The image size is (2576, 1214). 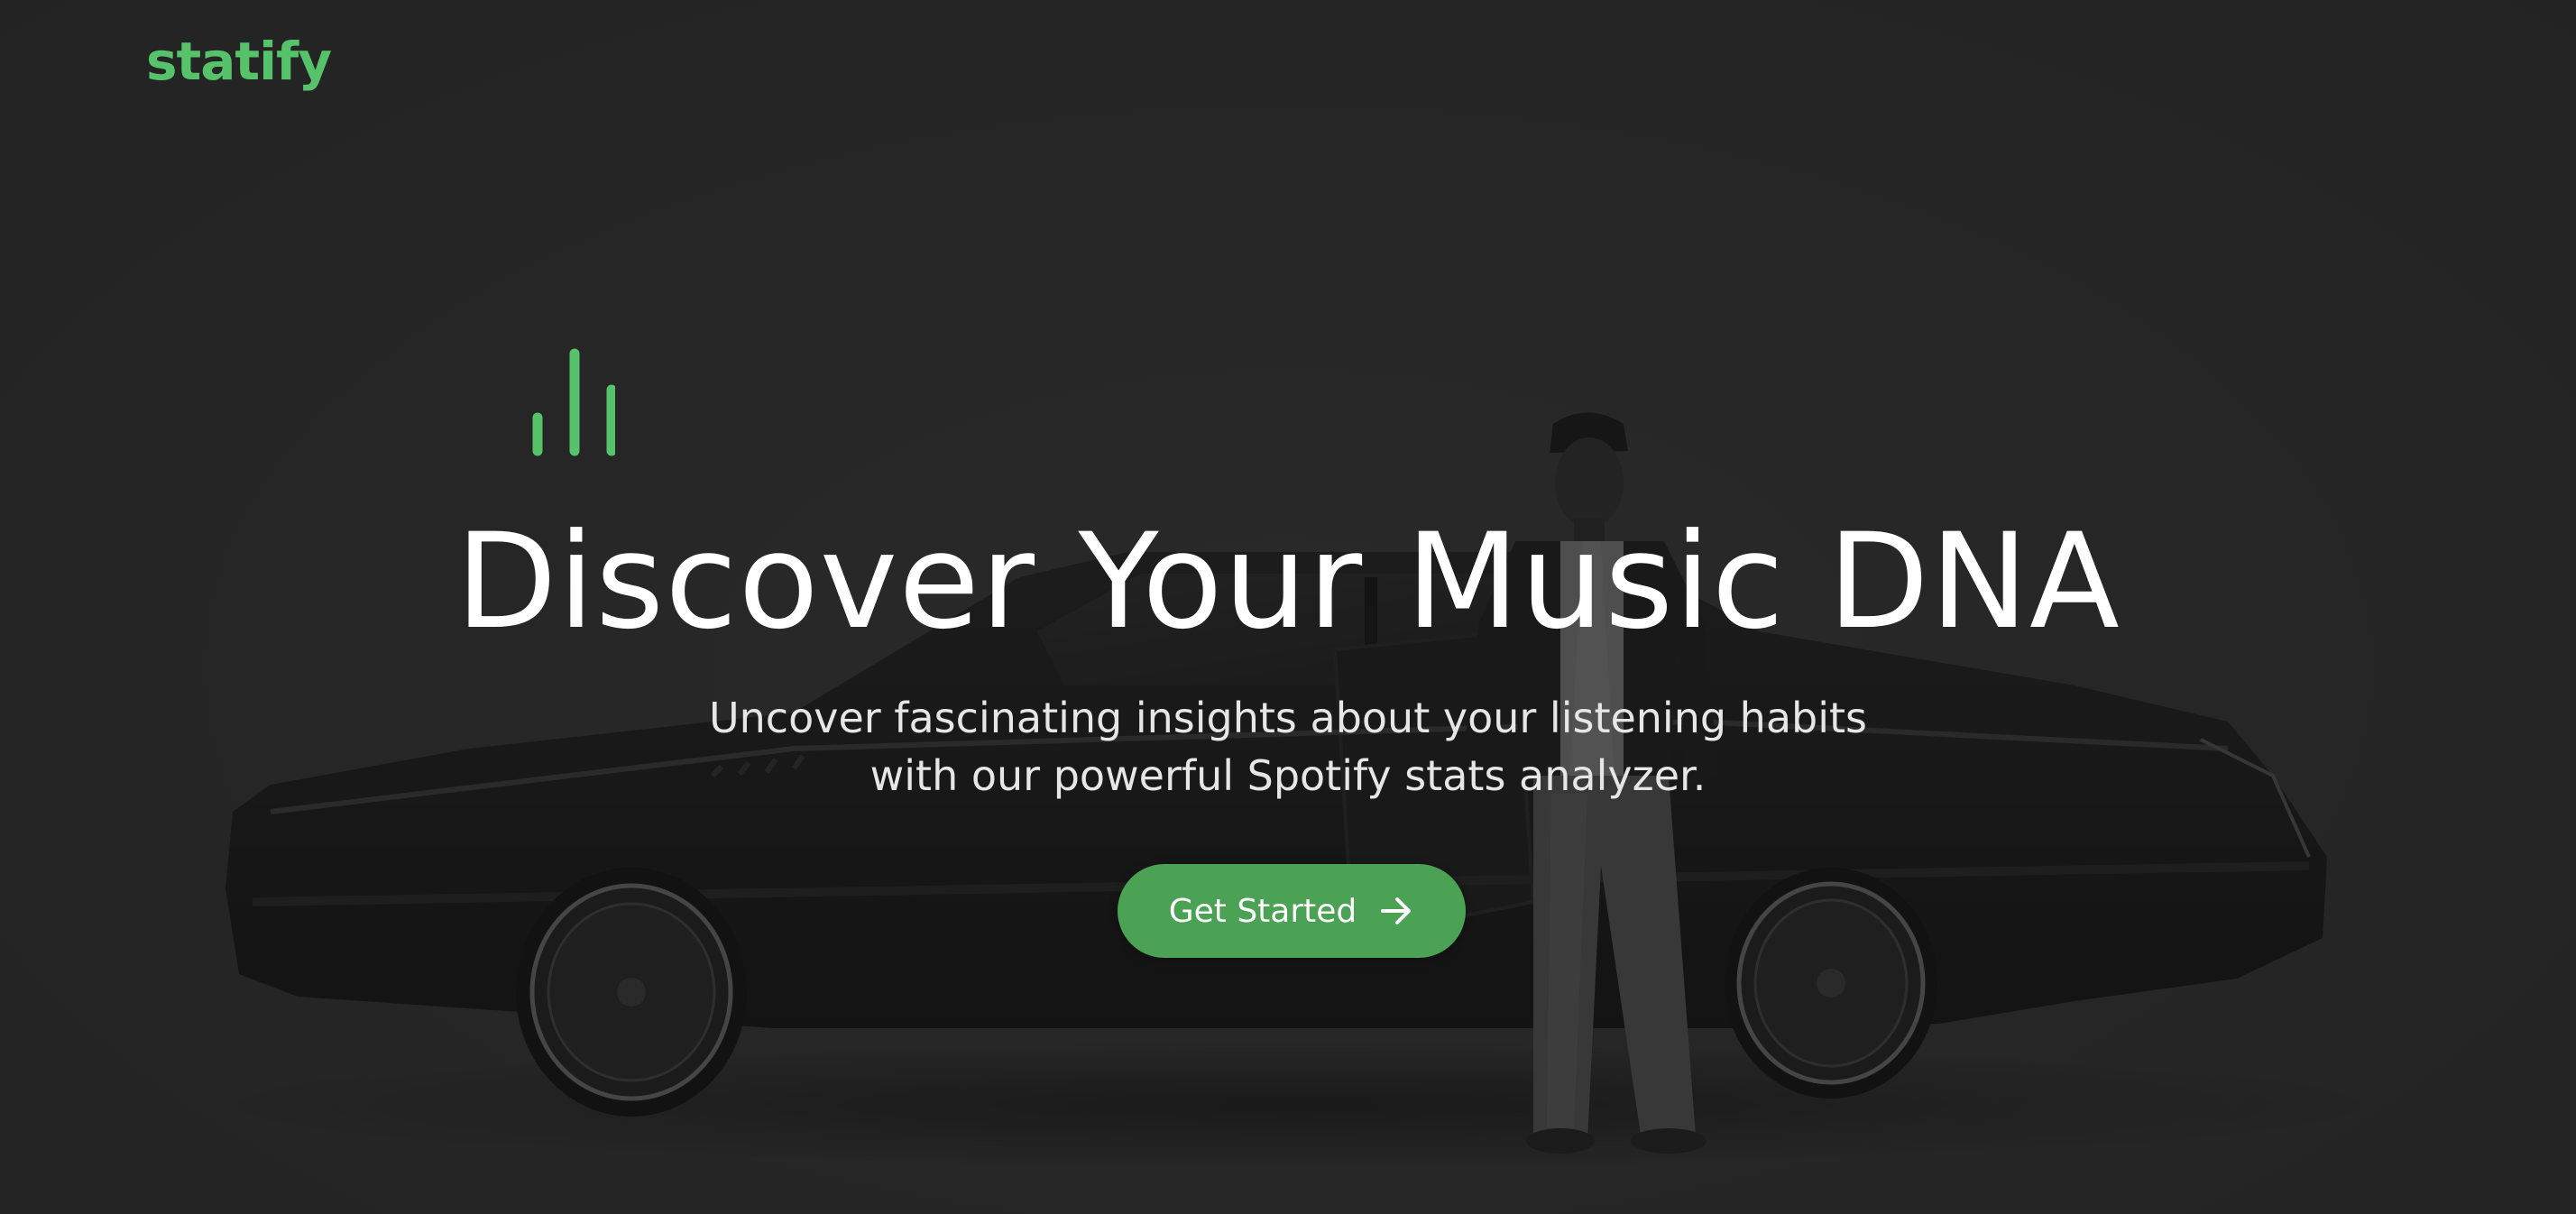 What do you see at coordinates (573, 402) in the screenshot?
I see `equalizer-bars-icon` at bounding box center [573, 402].